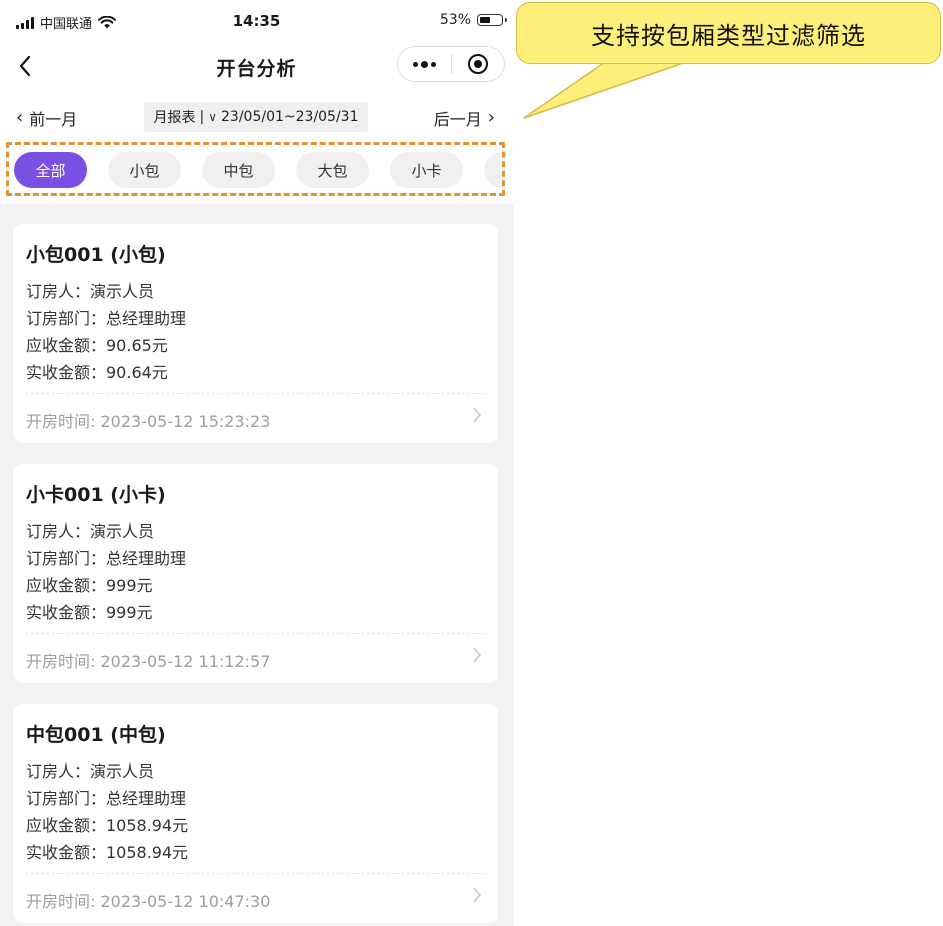 Image resolution: width=943 pixels, height=926 pixels. I want to click on filter-chip-all: 全部, so click(50, 170).